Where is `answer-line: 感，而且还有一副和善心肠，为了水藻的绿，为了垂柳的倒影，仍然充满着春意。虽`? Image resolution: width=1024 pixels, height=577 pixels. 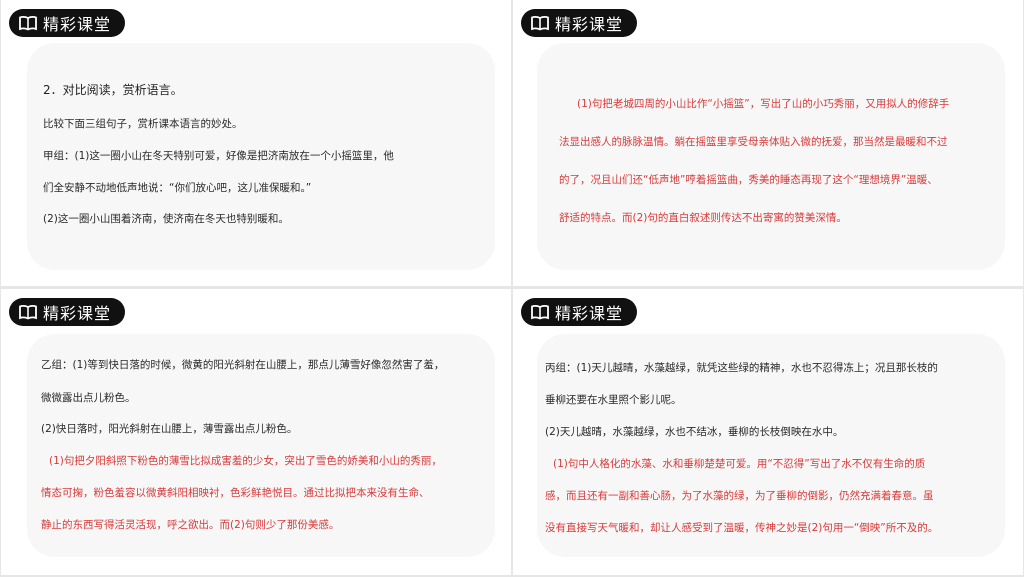 answer-line: 感，而且还有一副和善心肠，为了水藻的绿，为了垂柳的倒影，仍然充满着春意。虽 is located at coordinates (739, 496).